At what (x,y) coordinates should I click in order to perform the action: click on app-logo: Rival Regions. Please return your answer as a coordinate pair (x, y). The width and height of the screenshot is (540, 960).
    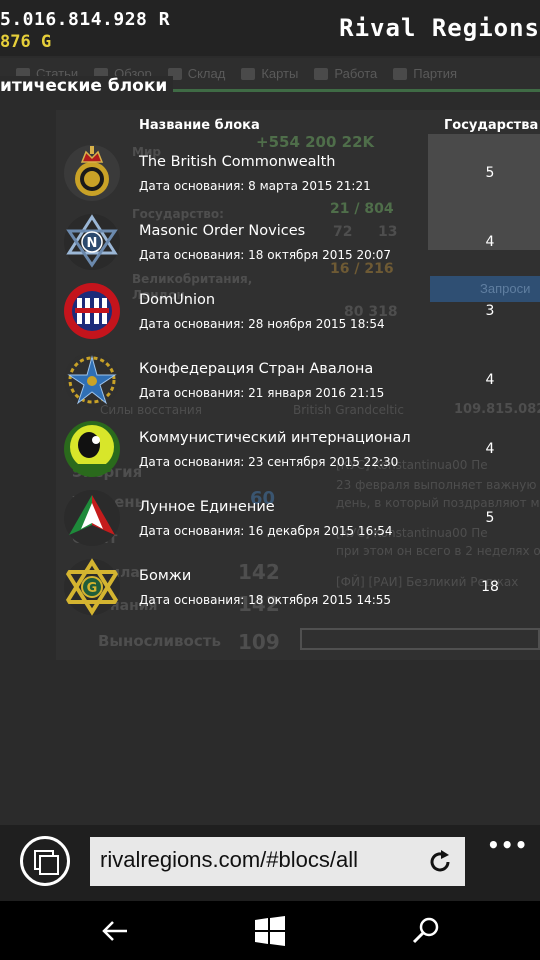
    Looking at the image, I should click on (439, 28).